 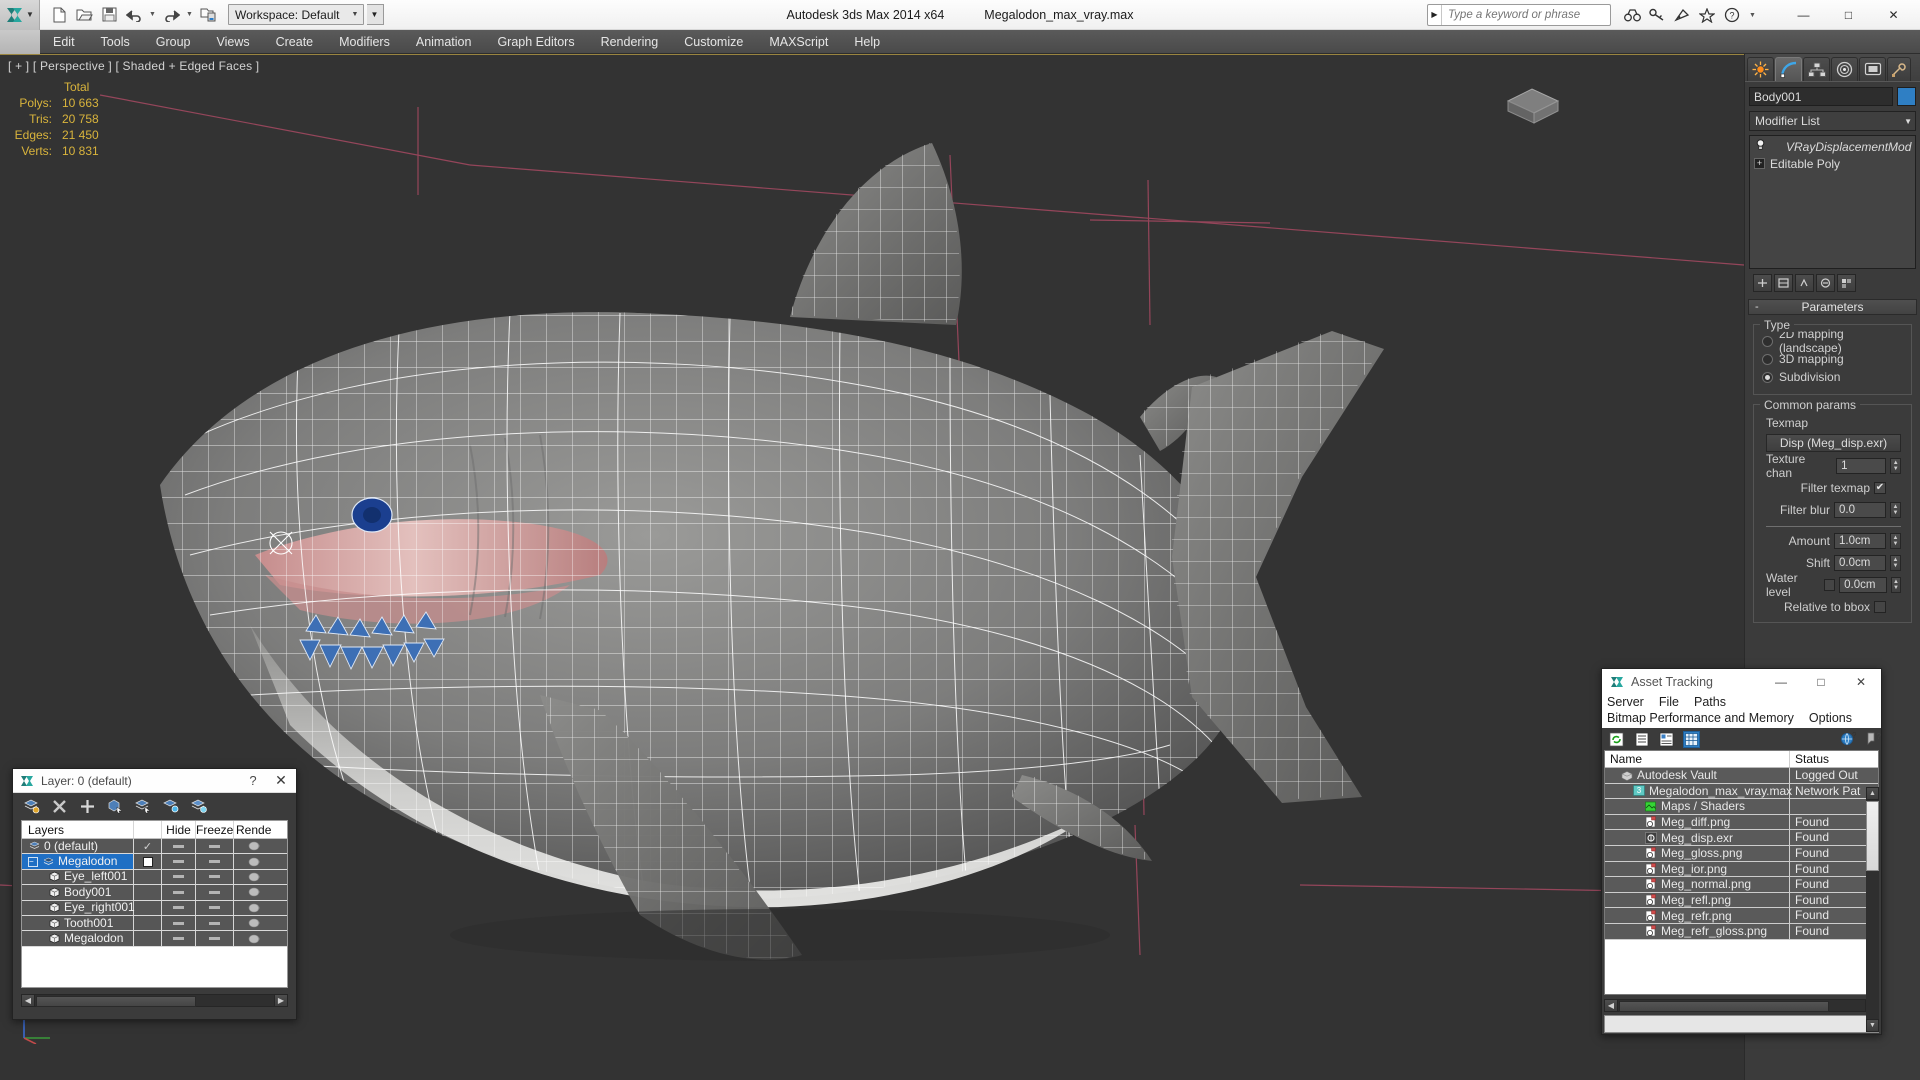 I want to click on table-row: Meg_gloss.png Found, so click(x=1741, y=853).